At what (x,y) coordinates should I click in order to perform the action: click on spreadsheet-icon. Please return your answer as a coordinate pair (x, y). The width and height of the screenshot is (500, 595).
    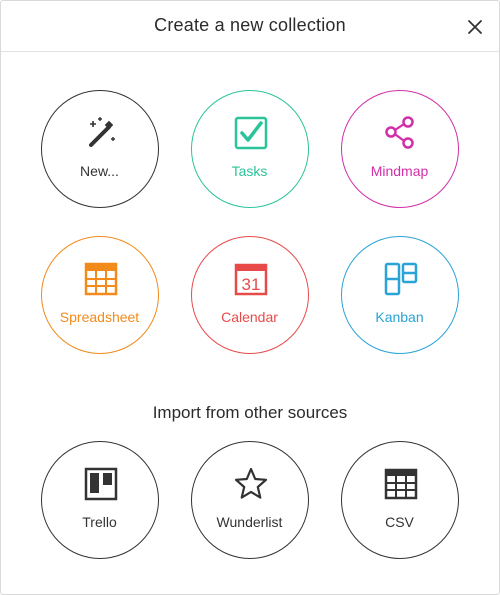
    Looking at the image, I should click on (101, 279).